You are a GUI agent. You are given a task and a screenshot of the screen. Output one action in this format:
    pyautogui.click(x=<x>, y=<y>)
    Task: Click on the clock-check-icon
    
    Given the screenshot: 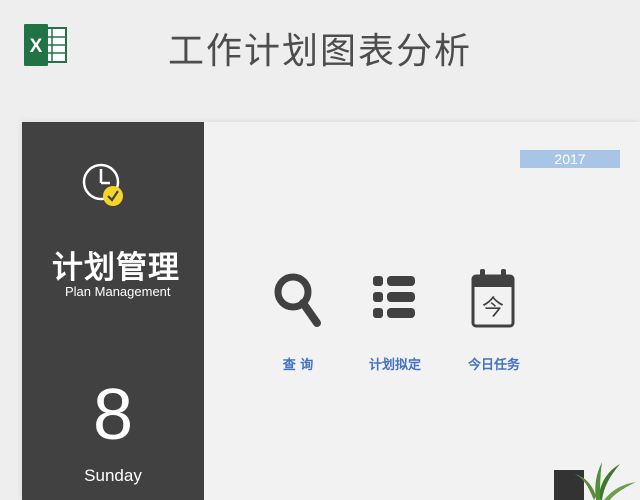 What is the action you would take?
    pyautogui.click(x=102, y=184)
    